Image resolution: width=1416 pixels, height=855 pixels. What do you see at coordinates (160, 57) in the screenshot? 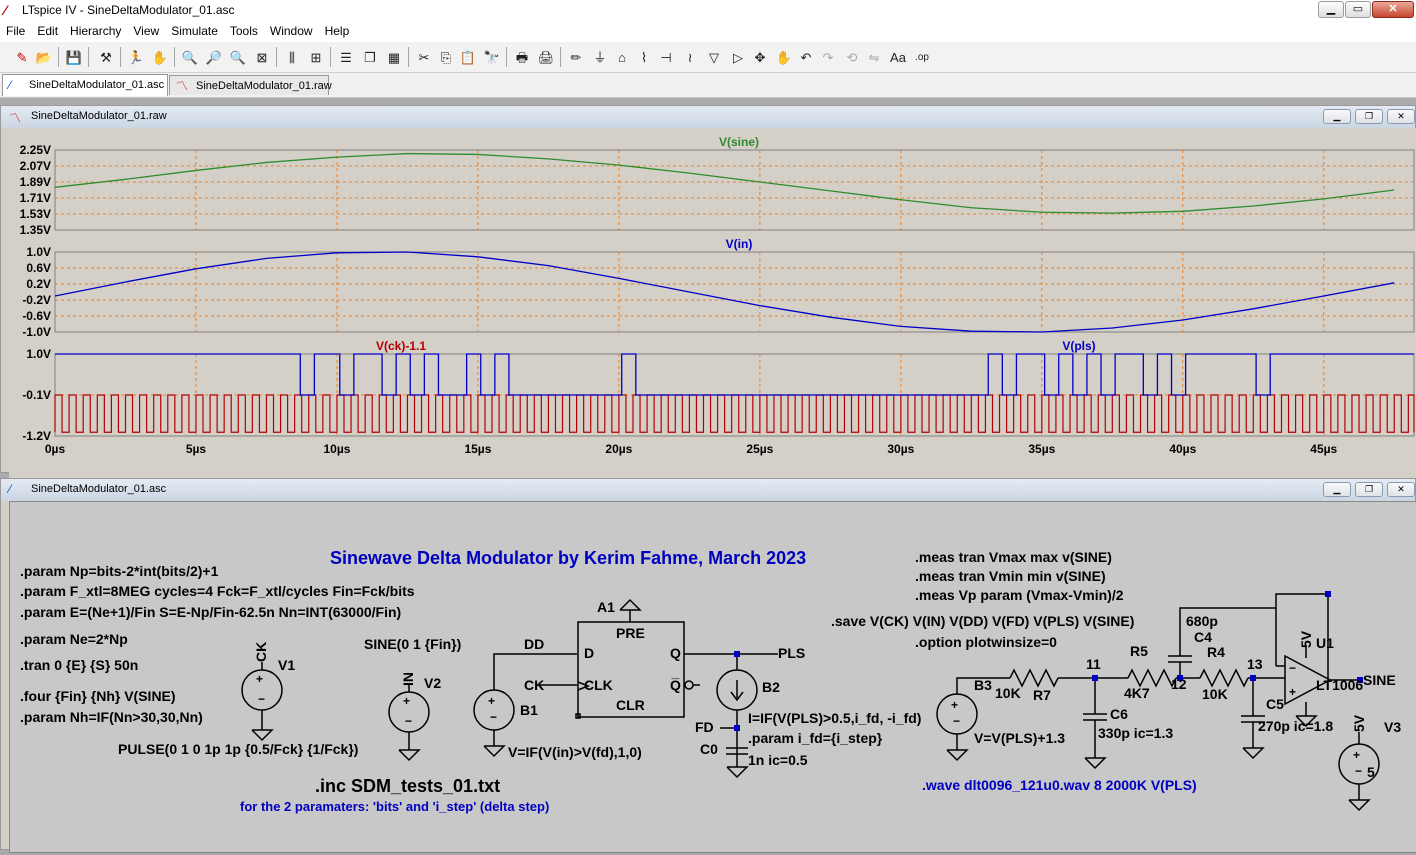
I see `halt-icon: ✋` at bounding box center [160, 57].